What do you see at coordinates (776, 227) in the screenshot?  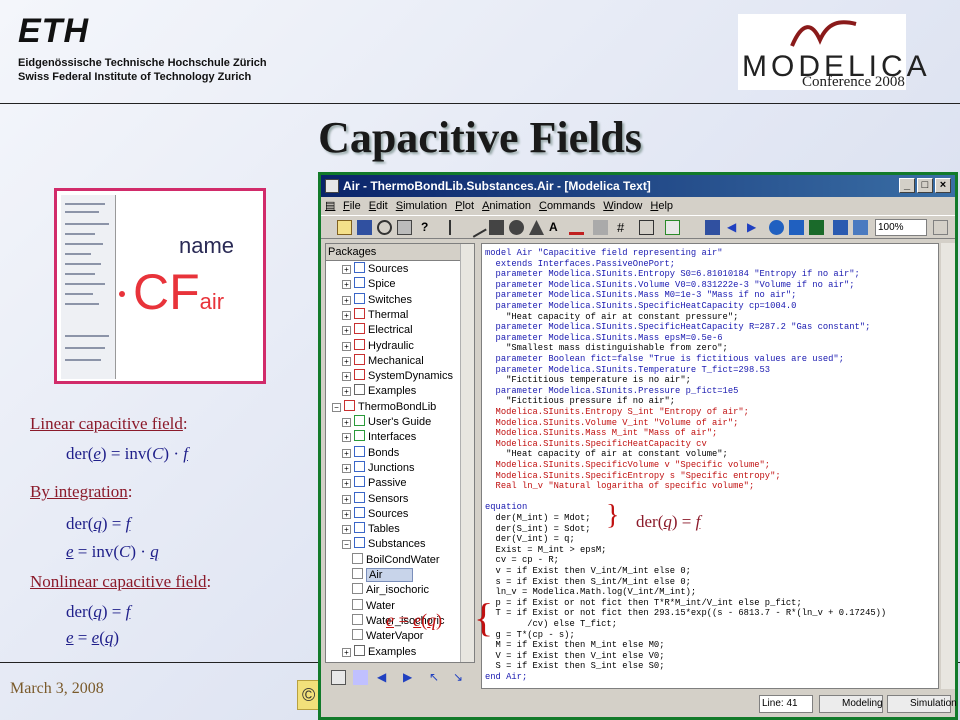 I see `diagram-icon` at bounding box center [776, 227].